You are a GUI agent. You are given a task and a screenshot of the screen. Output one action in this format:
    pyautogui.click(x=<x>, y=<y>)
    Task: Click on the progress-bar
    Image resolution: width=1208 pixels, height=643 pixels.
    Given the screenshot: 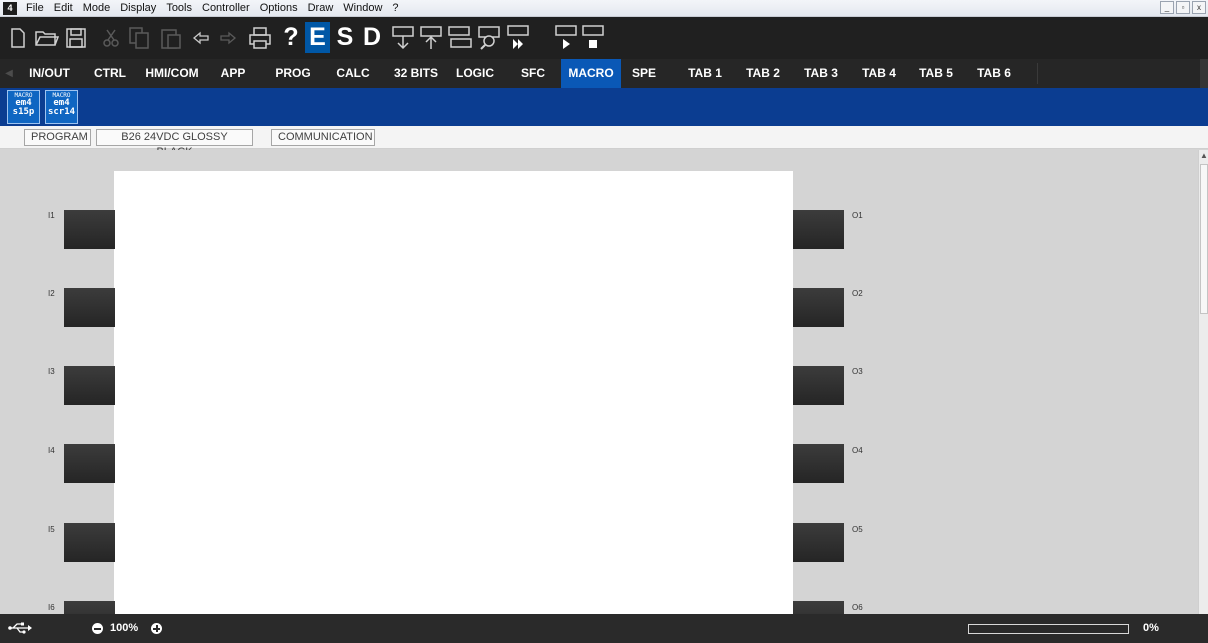 What is the action you would take?
    pyautogui.click(x=1048, y=629)
    